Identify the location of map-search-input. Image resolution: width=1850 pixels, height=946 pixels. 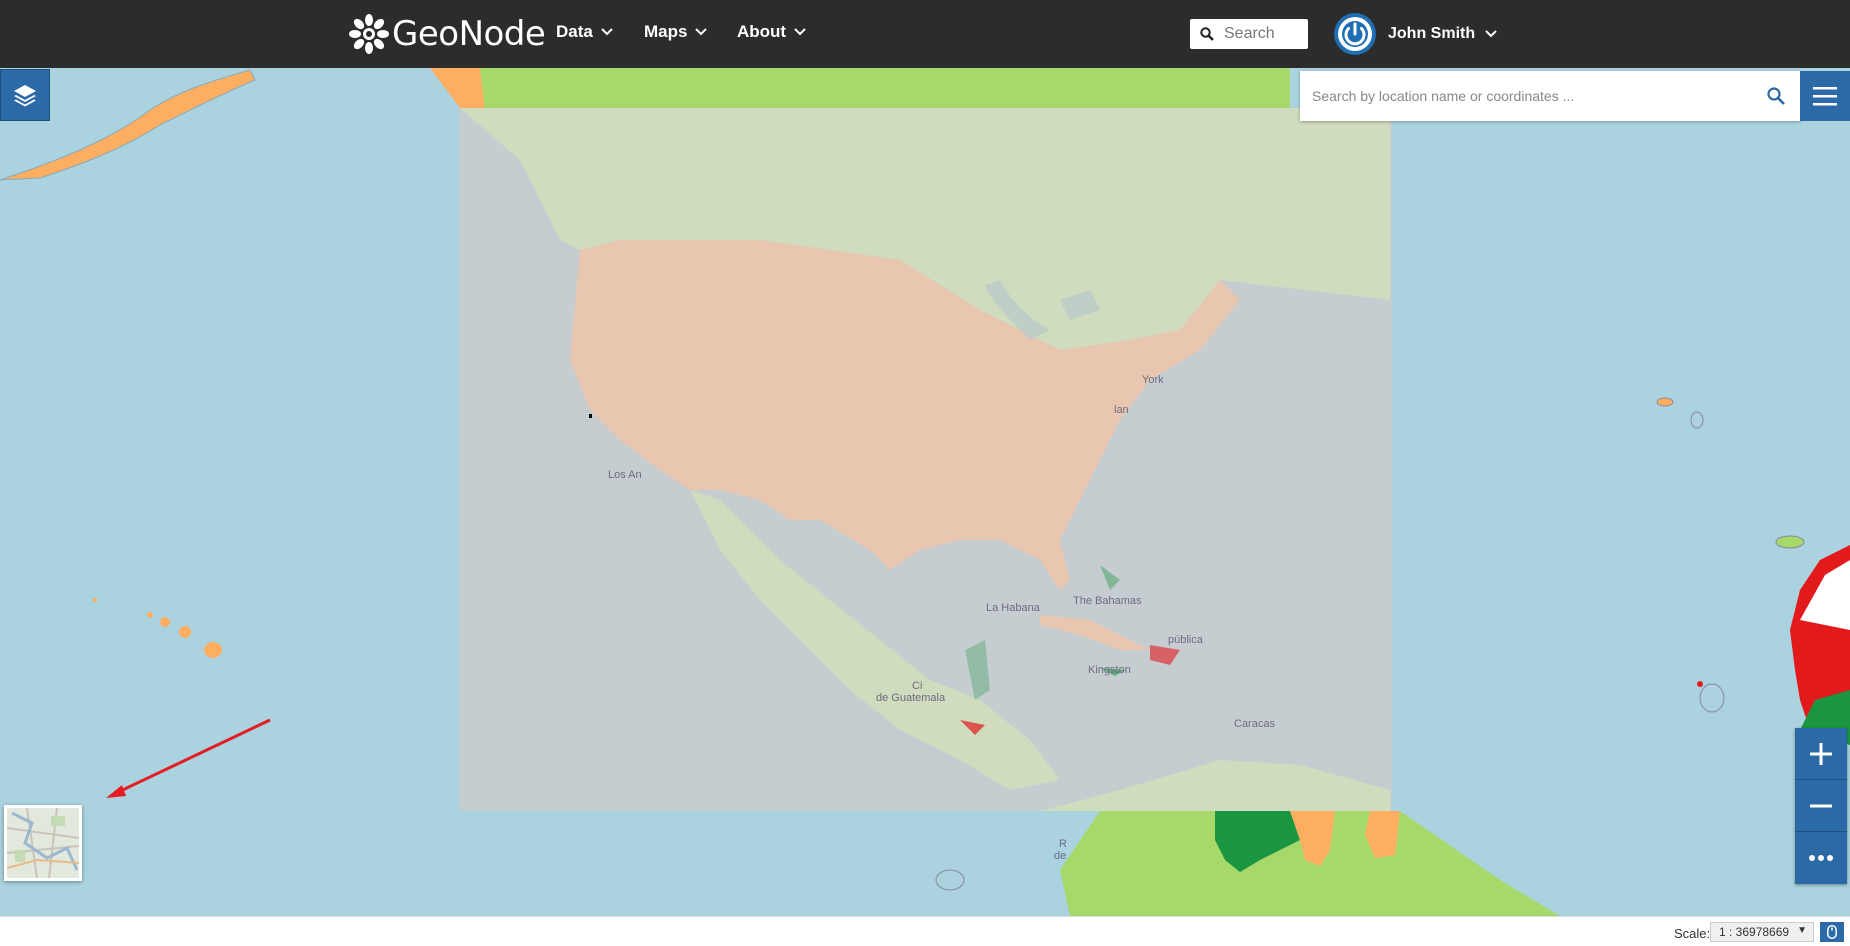
(1526, 96).